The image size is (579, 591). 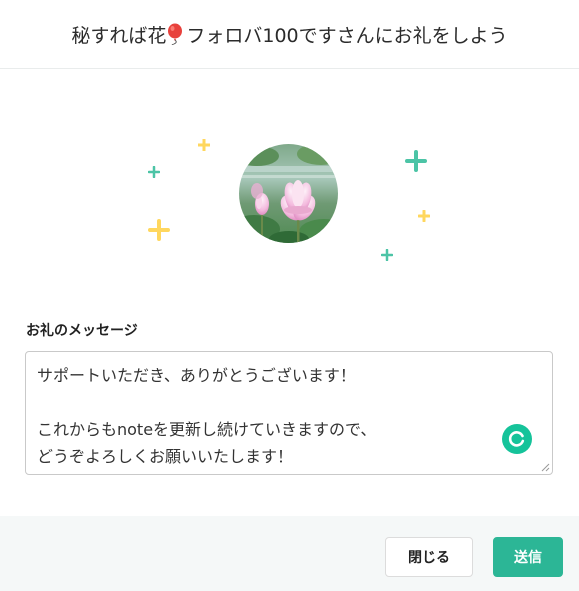 I want to click on balloon-icon, so click(x=176, y=34).